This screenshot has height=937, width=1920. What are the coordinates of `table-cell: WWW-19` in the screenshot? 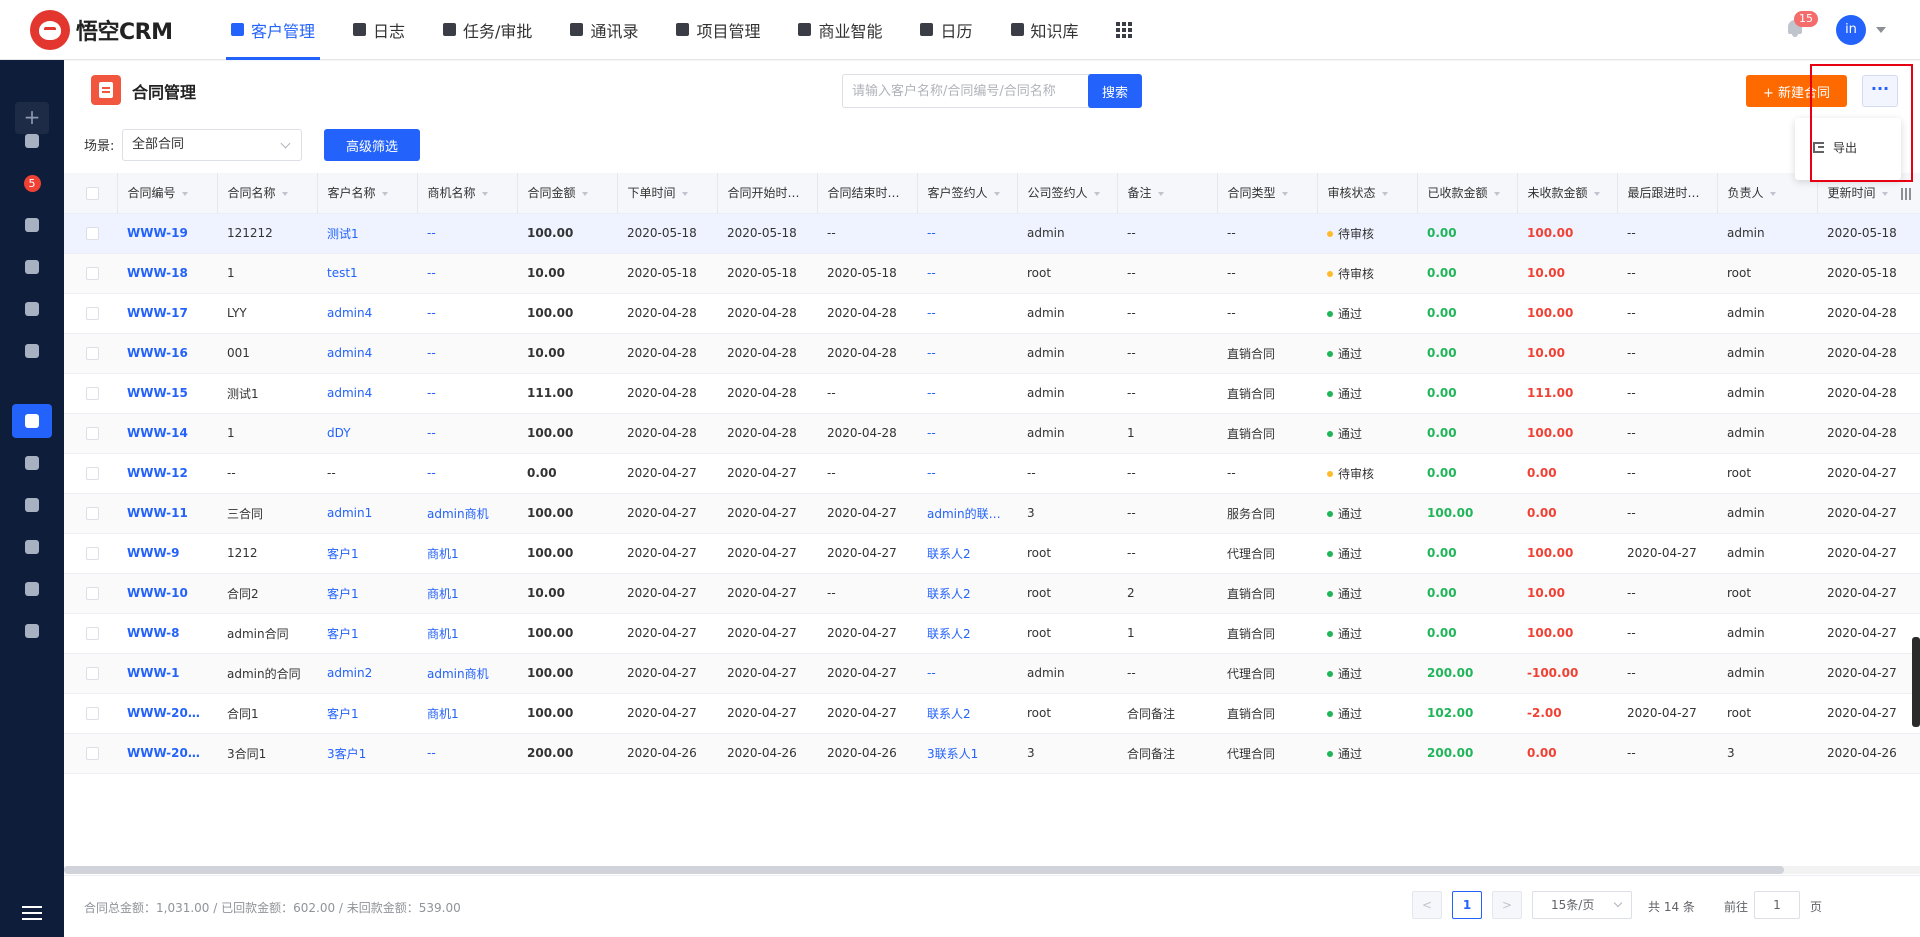 It's located at (167, 233).